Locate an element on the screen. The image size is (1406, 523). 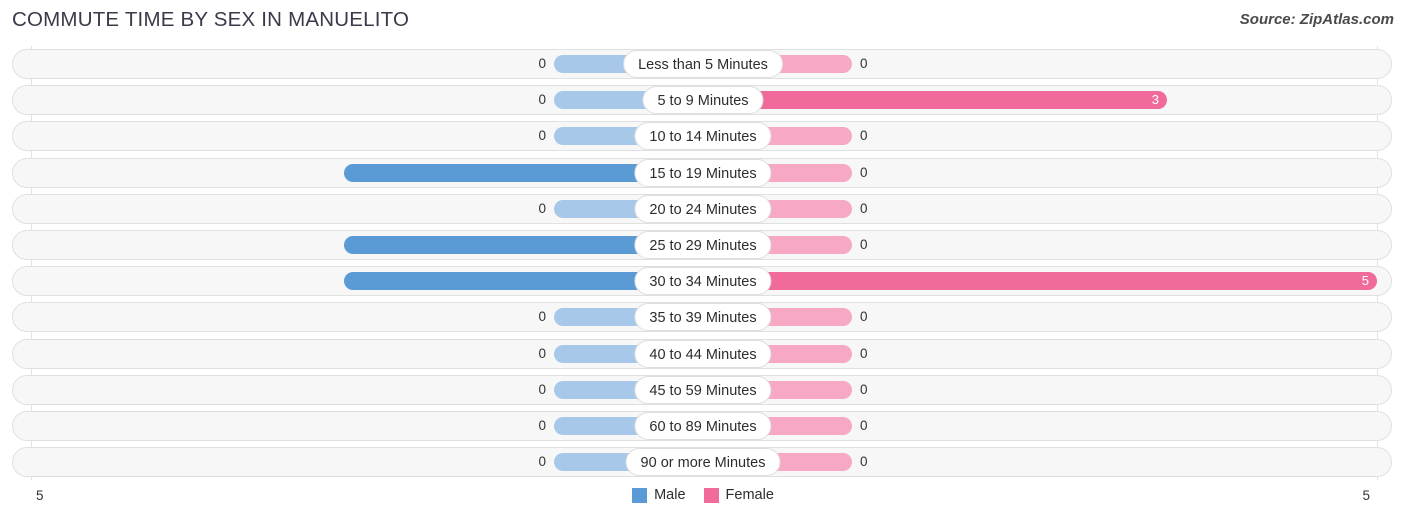
legend-item-male: Male is located at coordinates (659, 495).